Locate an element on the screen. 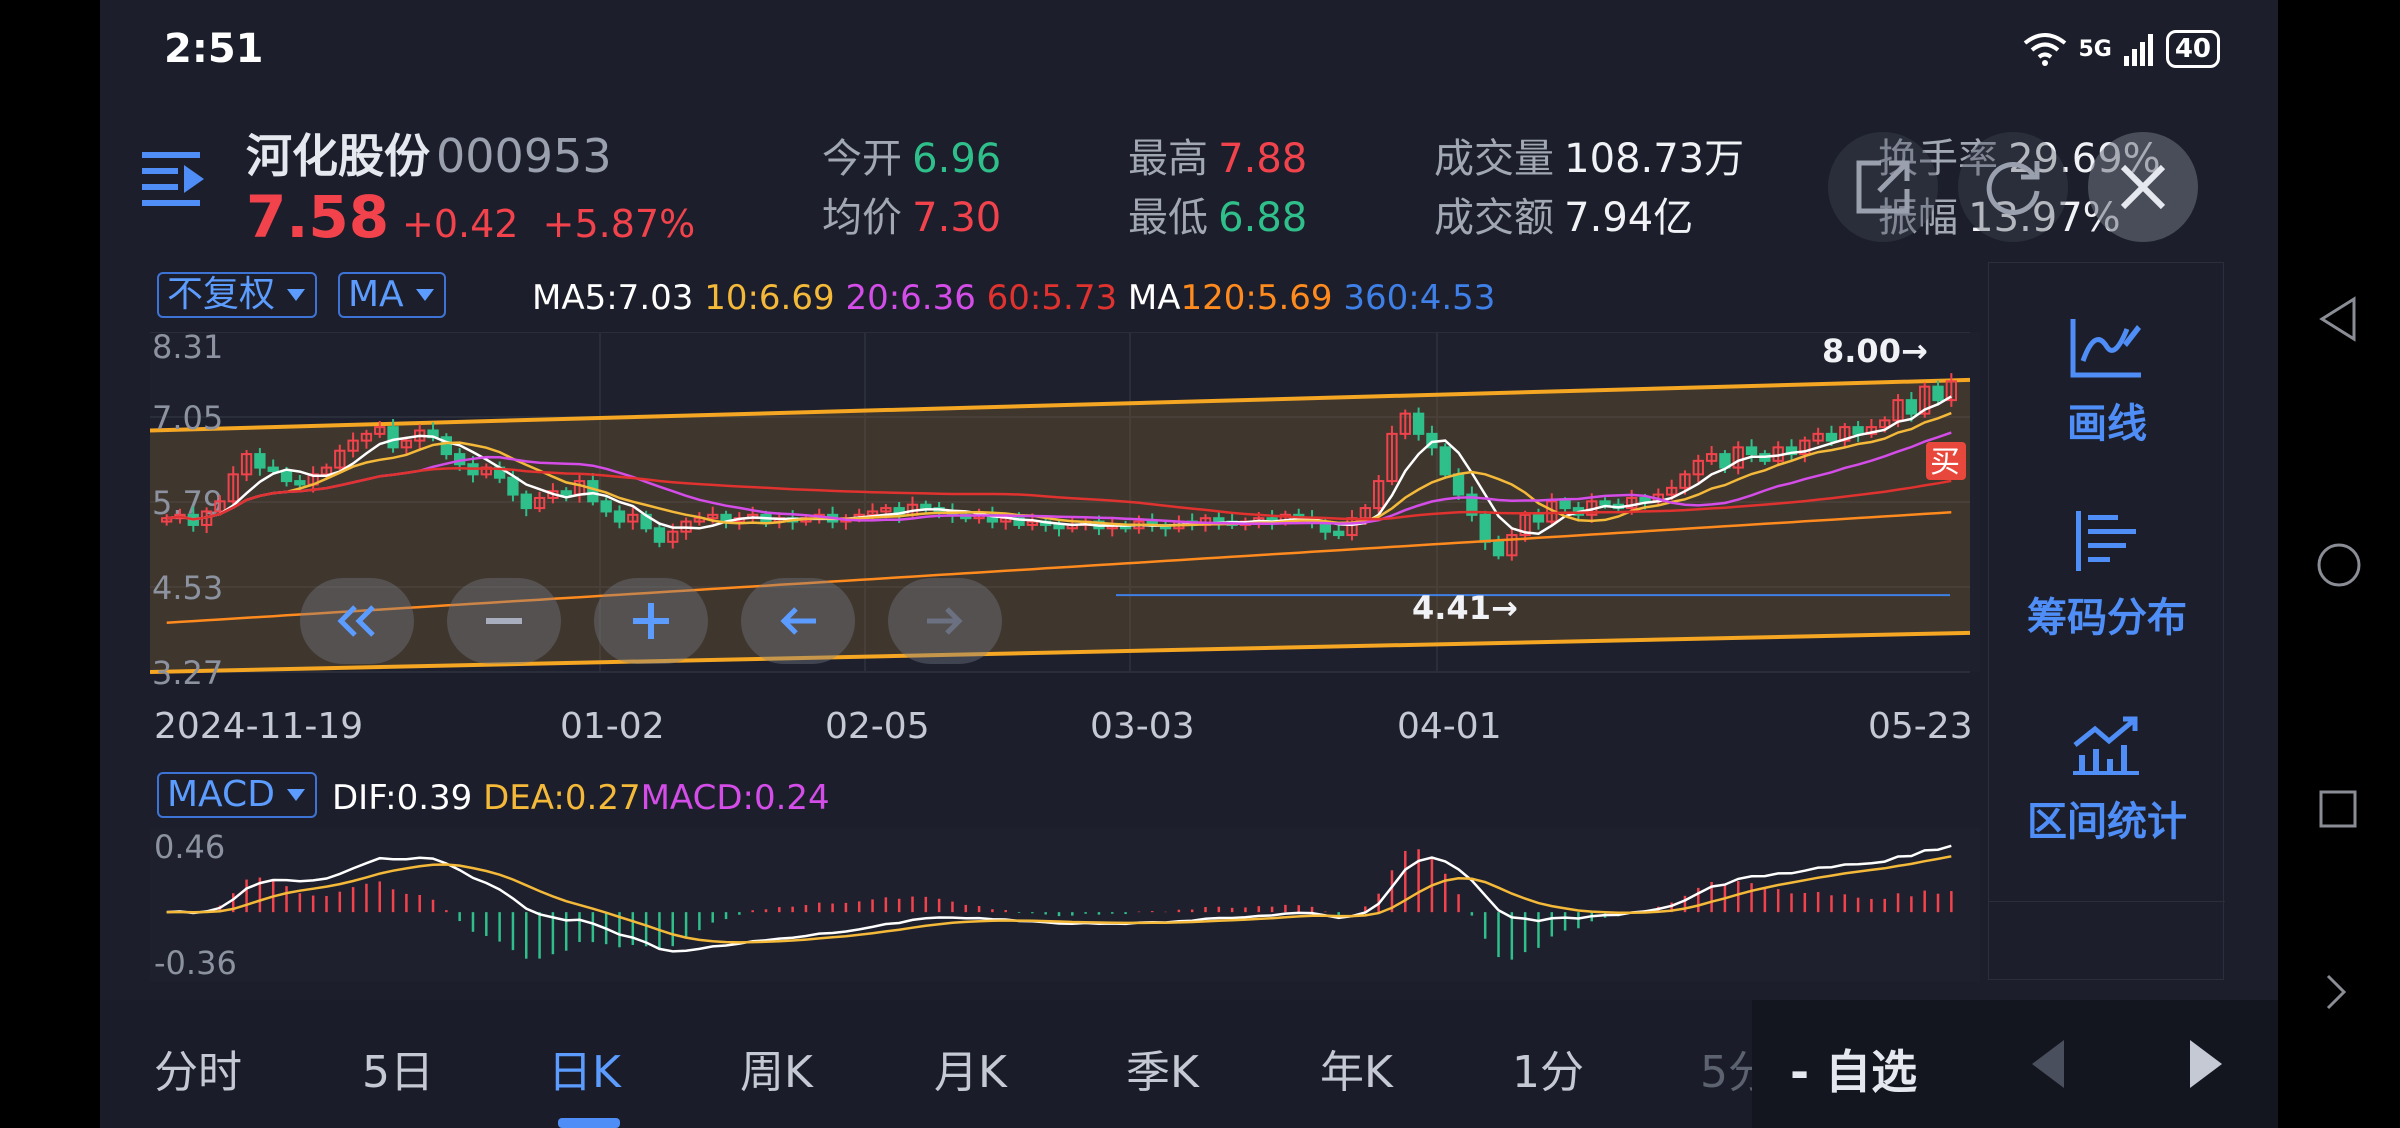  volume-value: 108.73万 is located at coordinates (1654, 159).